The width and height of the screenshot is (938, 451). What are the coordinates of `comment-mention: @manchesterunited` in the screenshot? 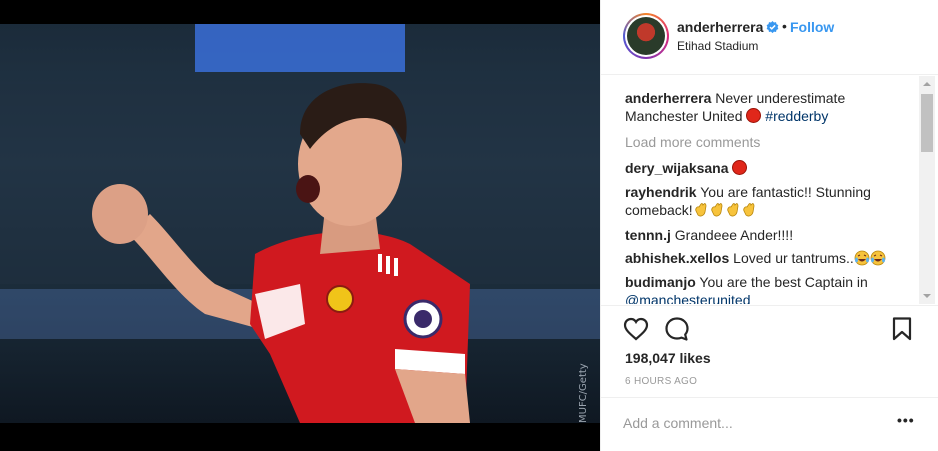 It's located at (688, 298).